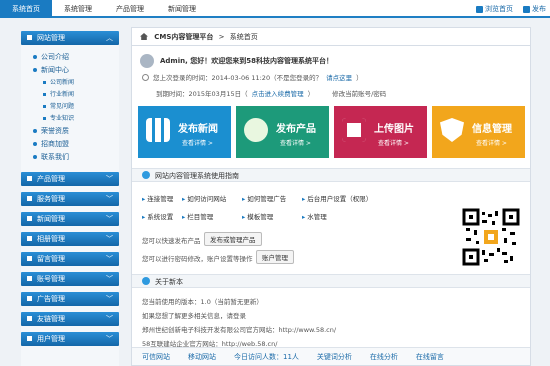  What do you see at coordinates (202, 357) in the screenshot?
I see `footer-mobile-site: 移动网站` at bounding box center [202, 357].